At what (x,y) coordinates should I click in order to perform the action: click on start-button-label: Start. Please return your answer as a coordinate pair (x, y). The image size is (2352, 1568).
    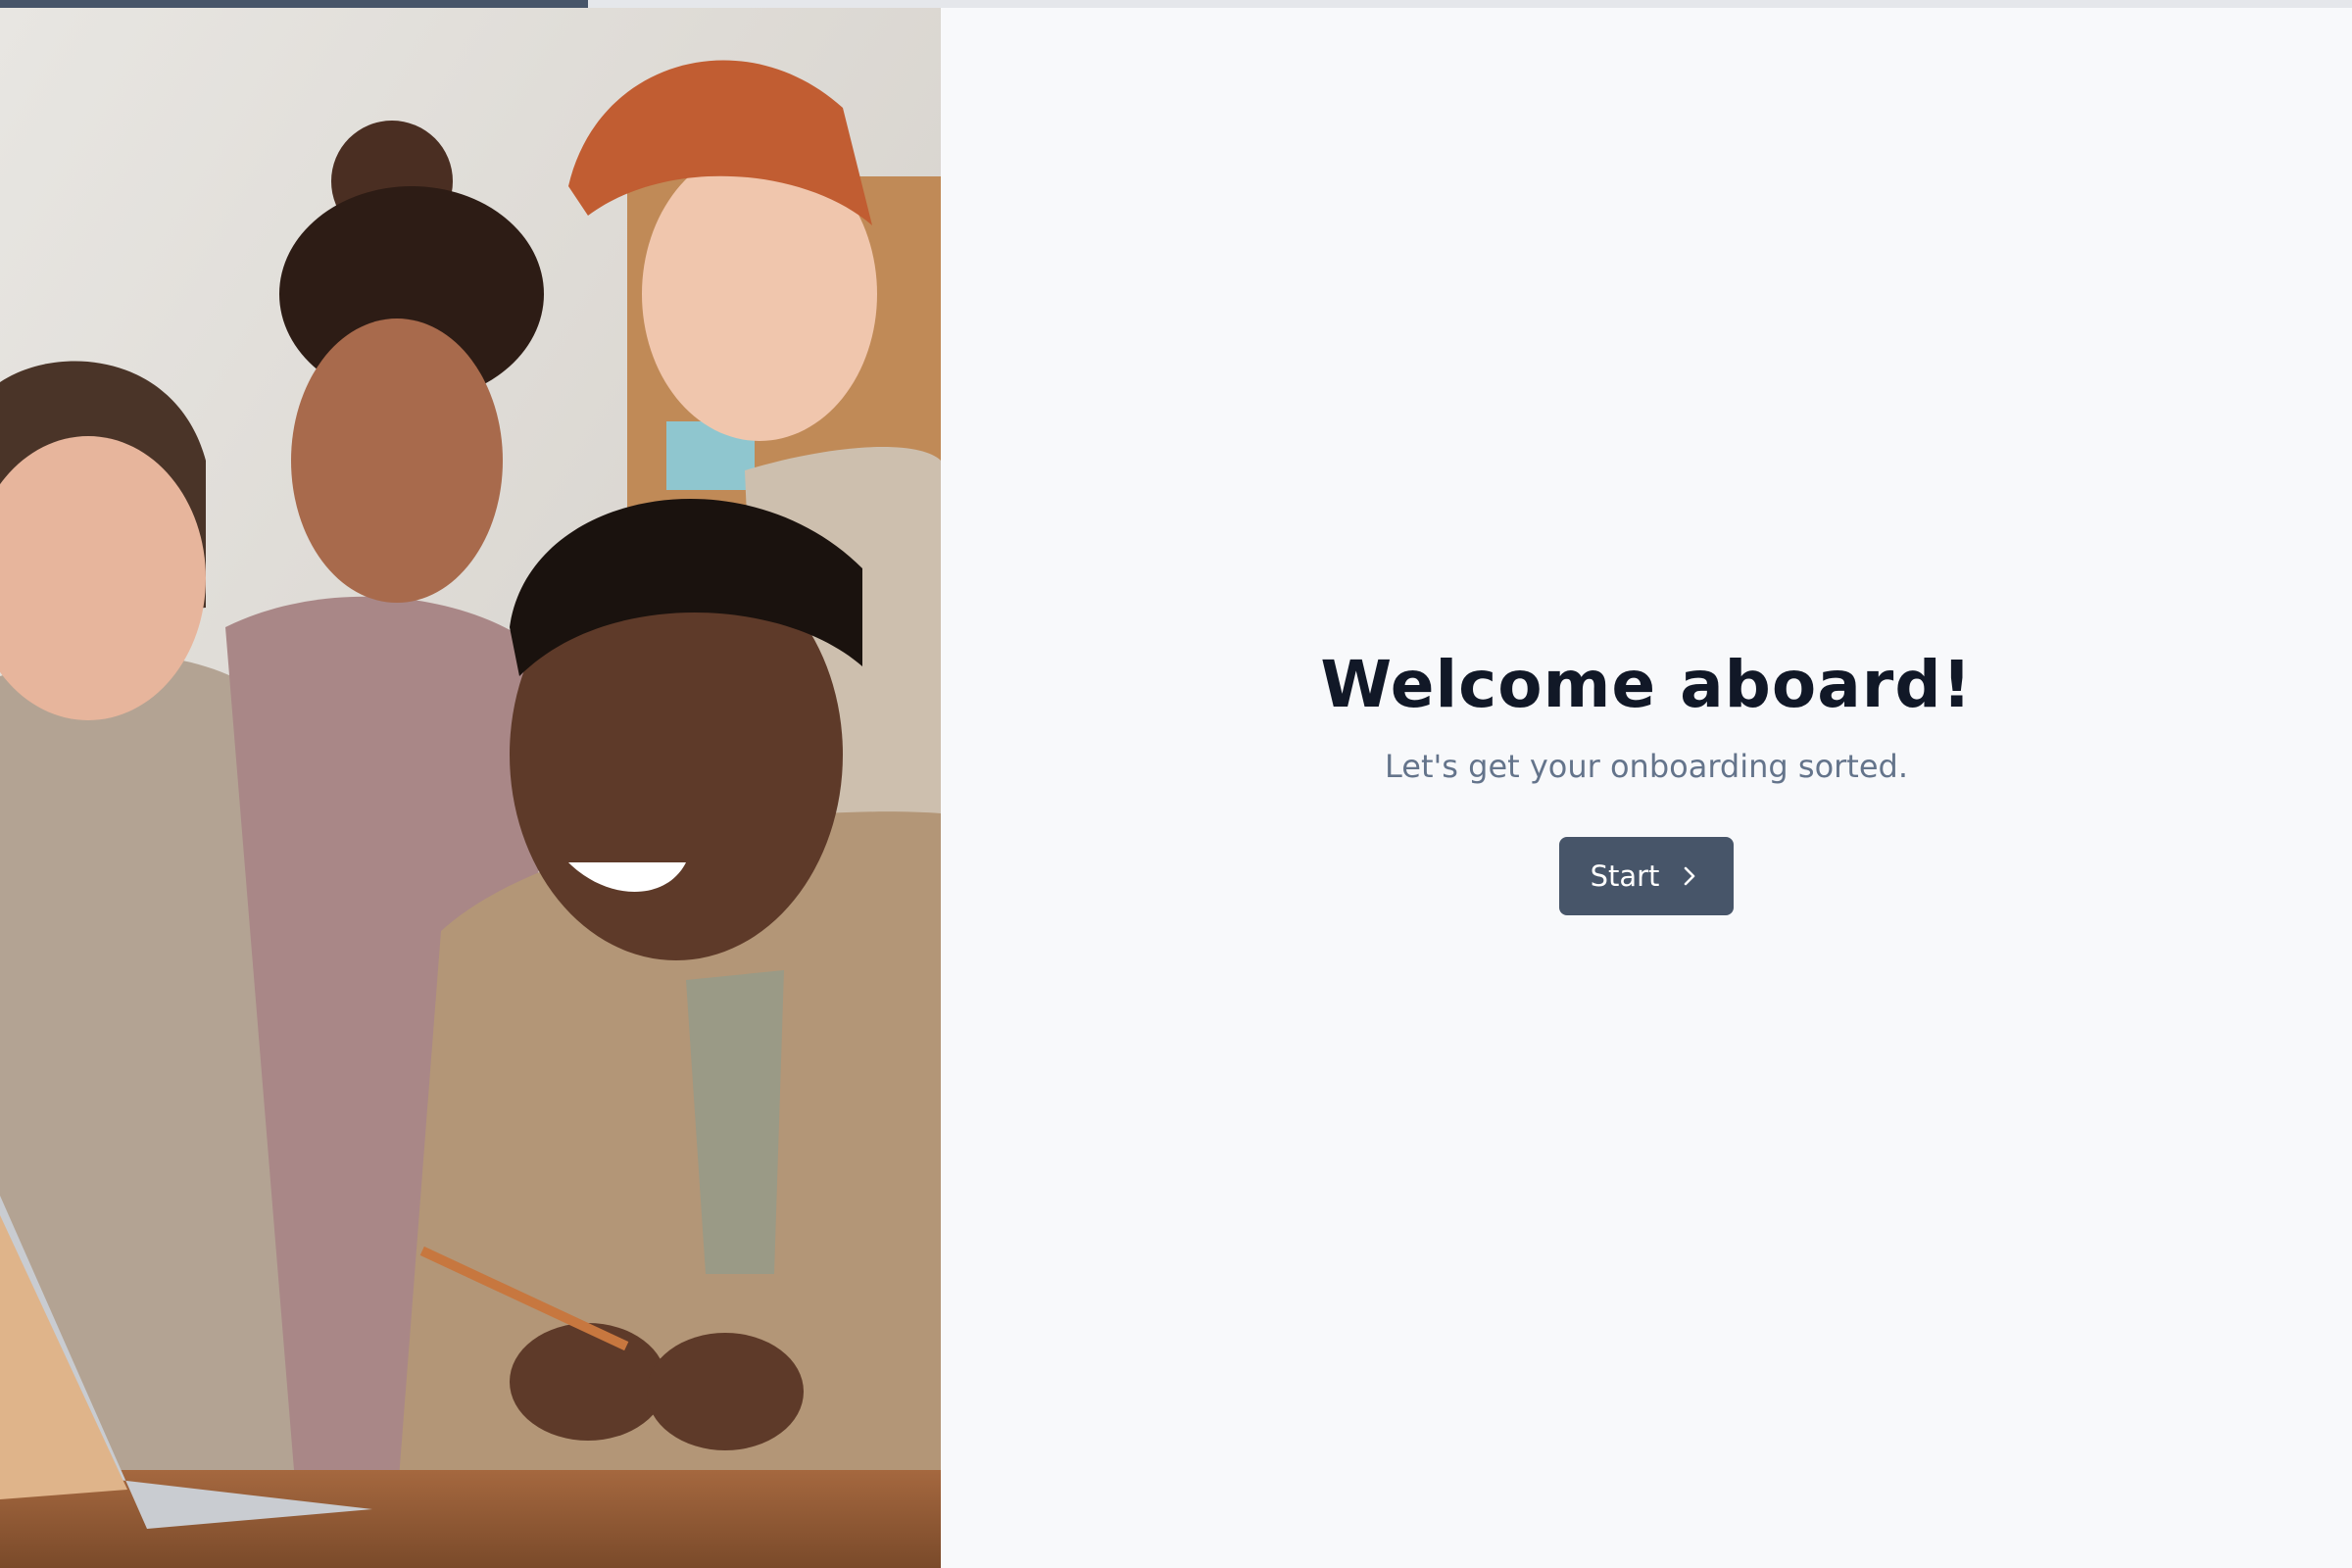
    Looking at the image, I should click on (1625, 876).